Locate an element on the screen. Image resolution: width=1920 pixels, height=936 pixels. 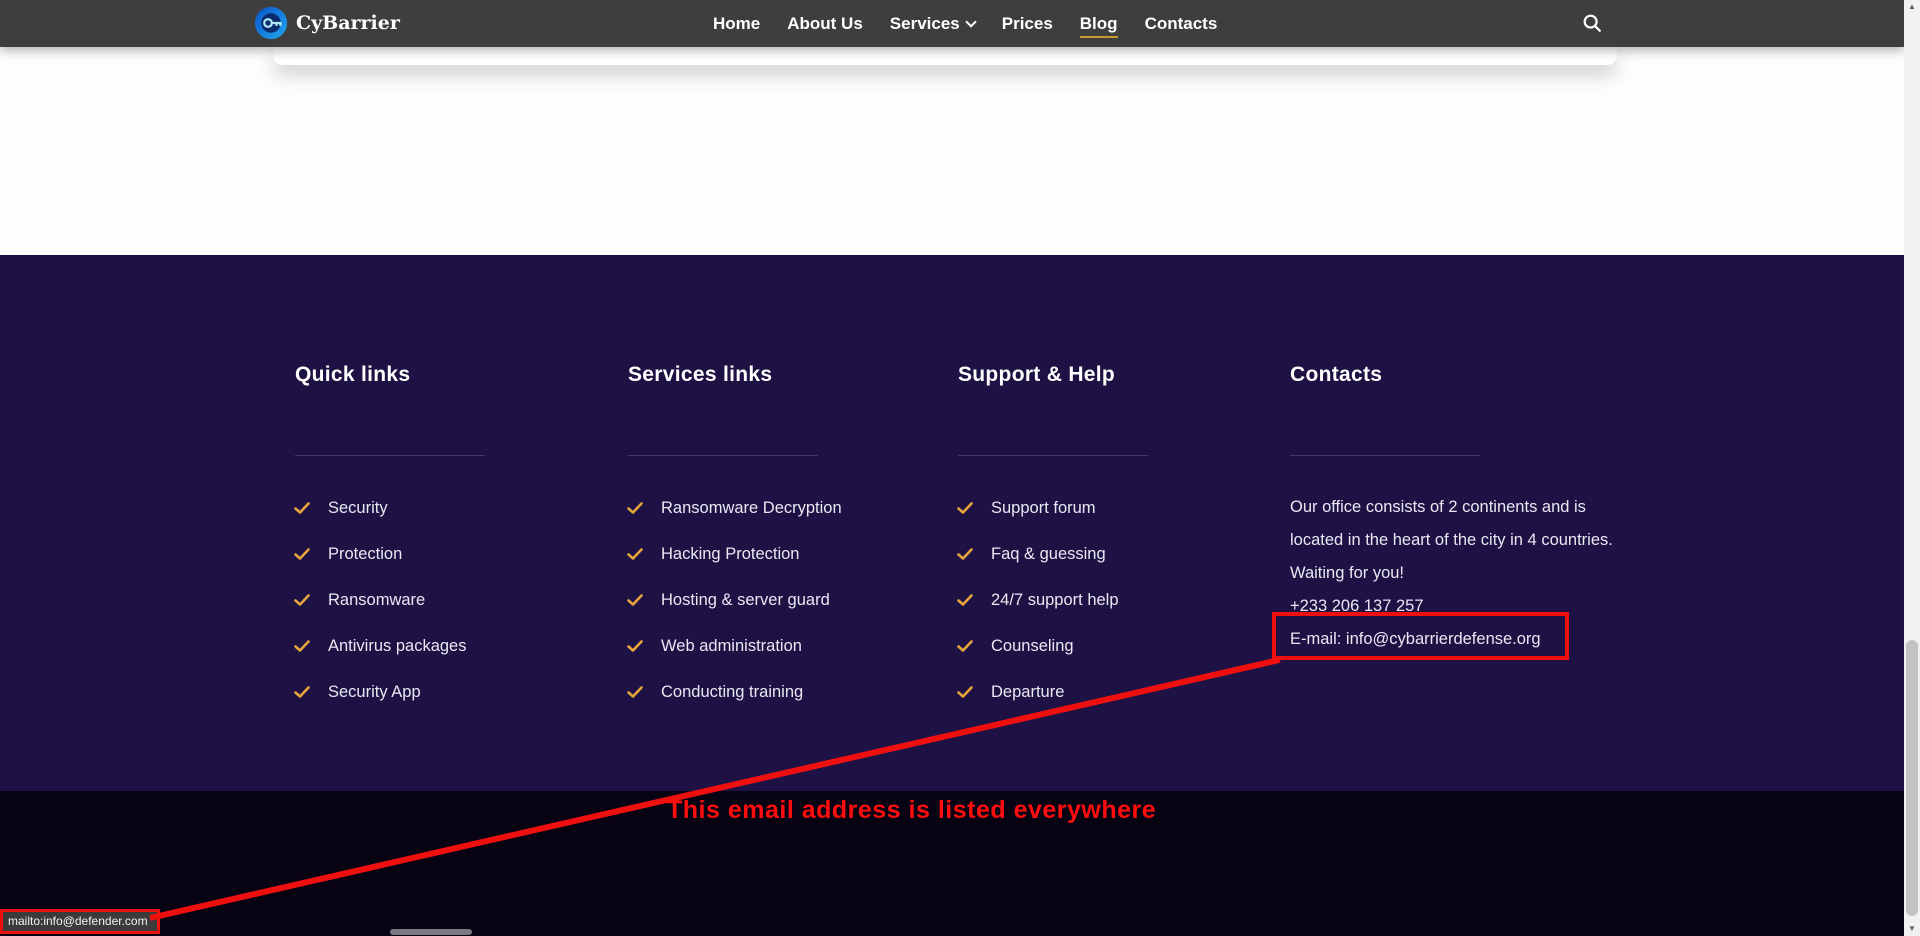
footer-link-departure: Departure is located at coordinates (1037, 692).